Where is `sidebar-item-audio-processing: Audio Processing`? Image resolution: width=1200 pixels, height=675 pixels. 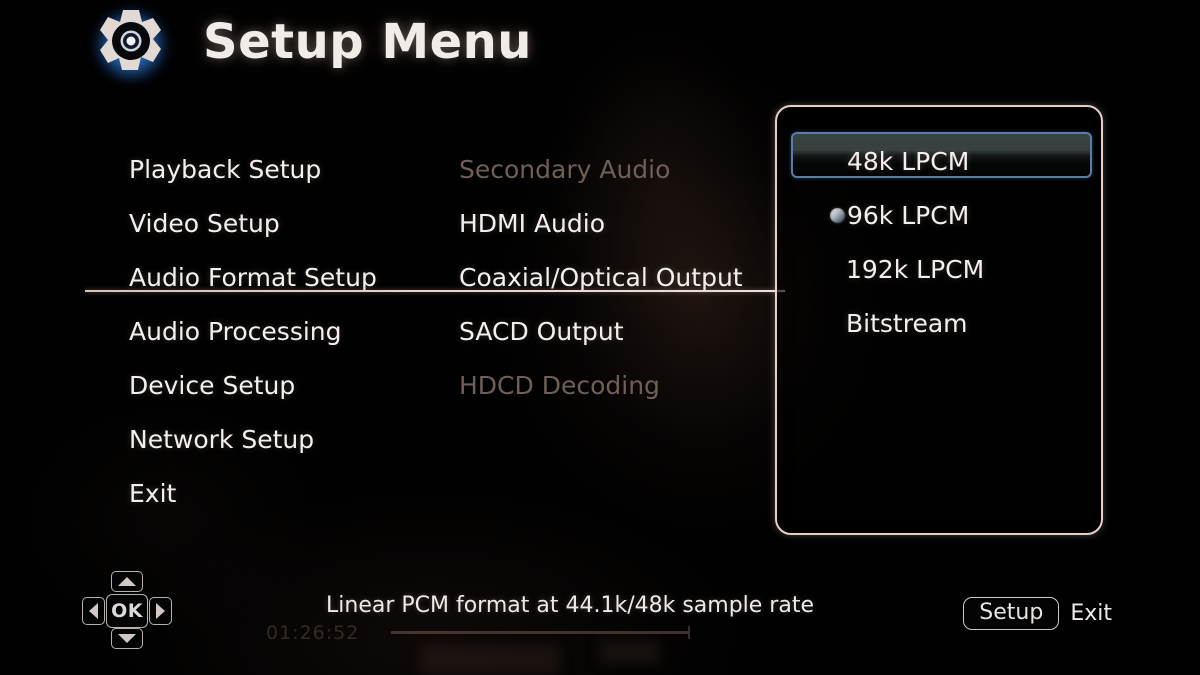
sidebar-item-audio-processing: Audio Processing is located at coordinates (289, 332).